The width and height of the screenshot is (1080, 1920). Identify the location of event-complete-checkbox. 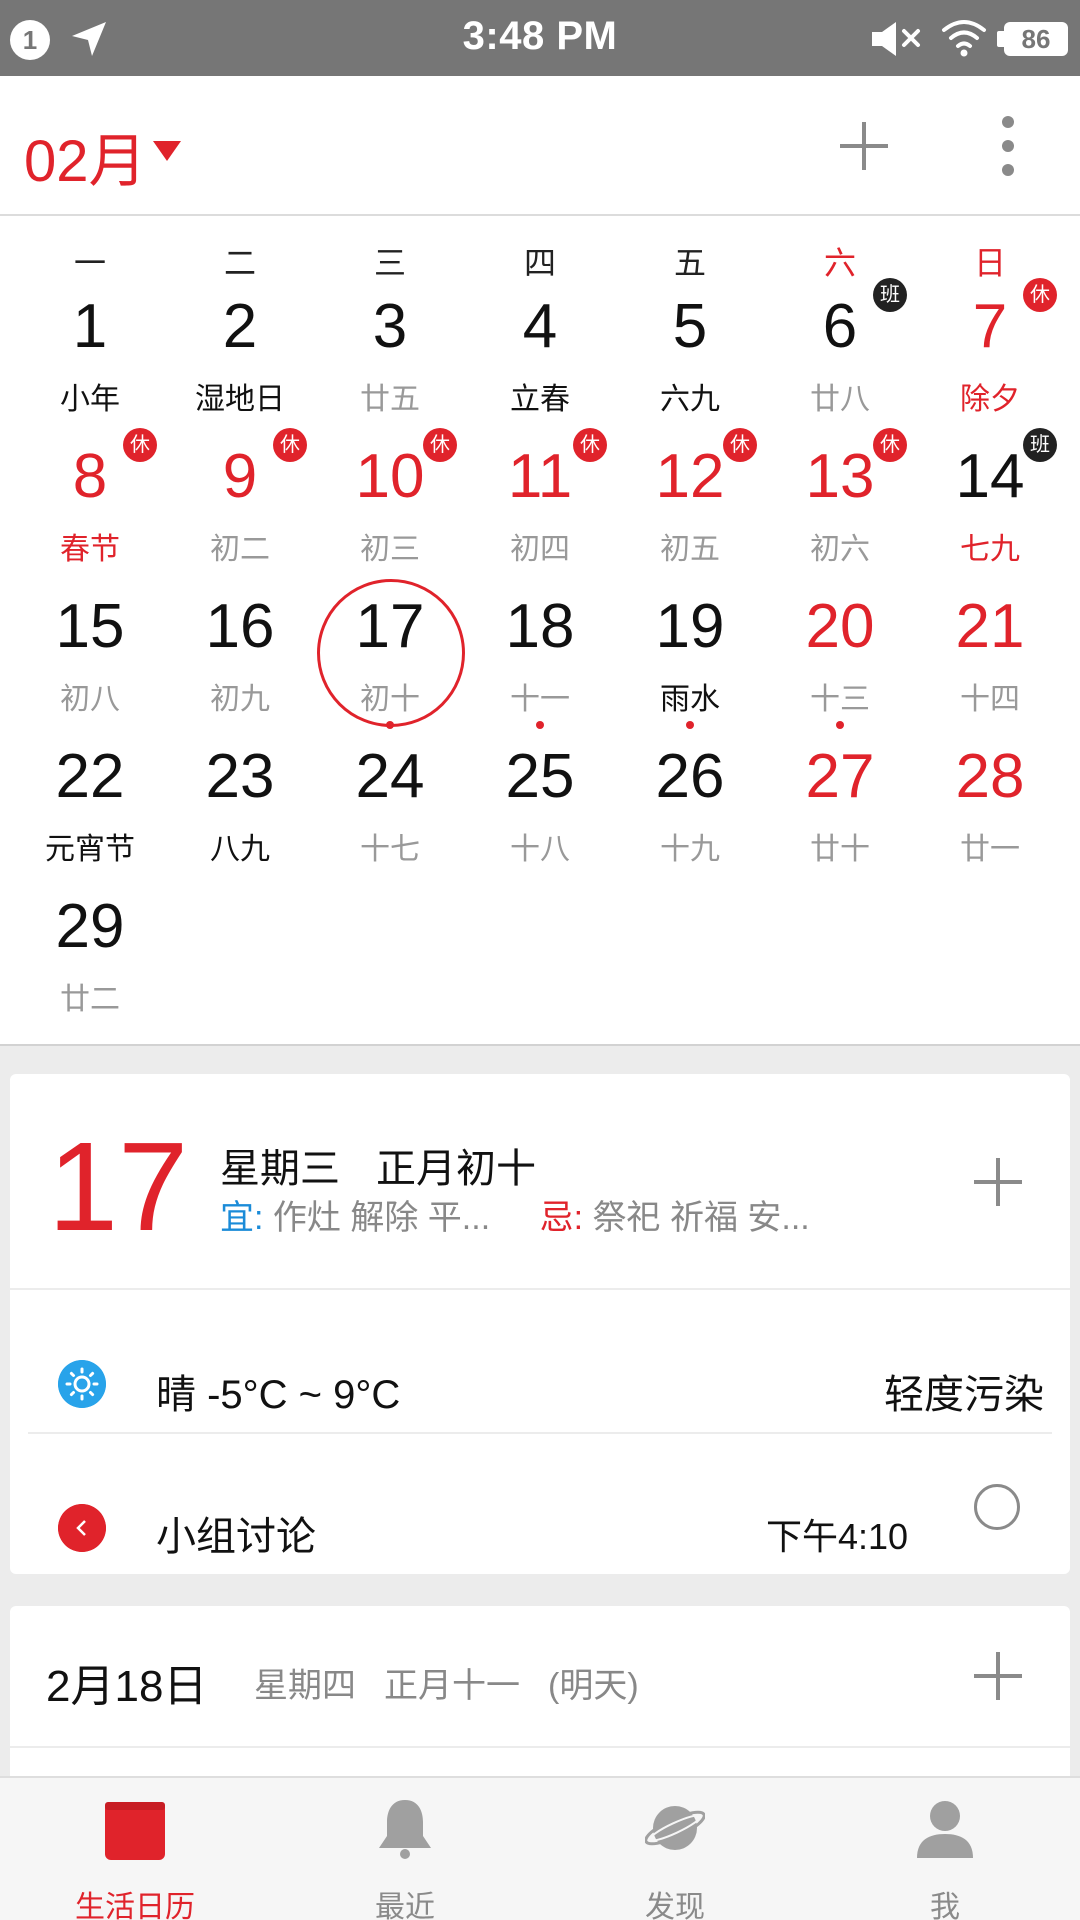
(997, 1507).